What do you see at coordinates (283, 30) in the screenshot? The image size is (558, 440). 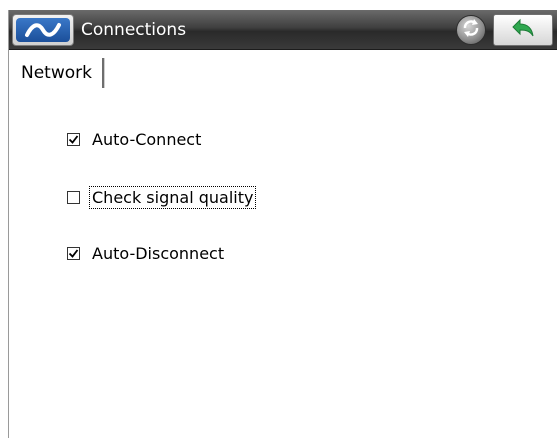 I see `titlebar: Connections` at bounding box center [283, 30].